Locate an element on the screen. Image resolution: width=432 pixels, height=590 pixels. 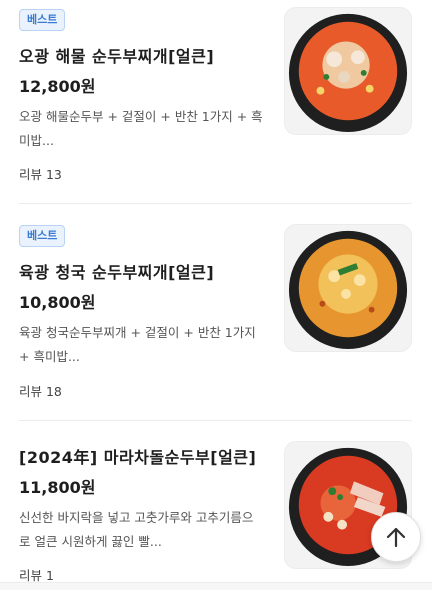
menu-item-price: 12,800원 is located at coordinates (57, 86).